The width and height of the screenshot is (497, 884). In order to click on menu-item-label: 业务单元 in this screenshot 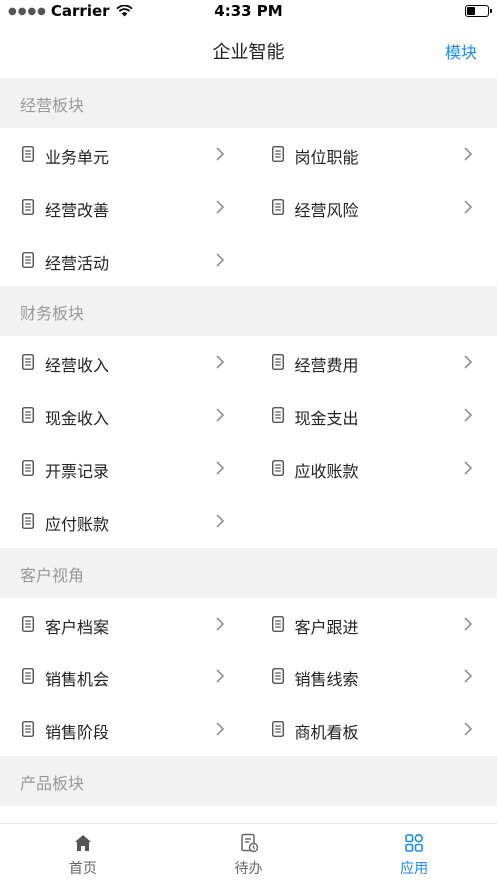, I will do `click(77, 156)`.